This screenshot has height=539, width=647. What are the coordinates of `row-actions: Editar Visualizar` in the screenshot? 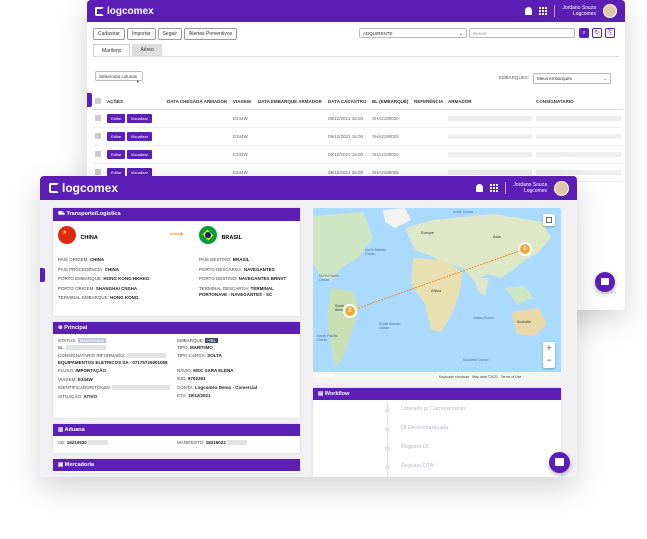 It's located at (135, 136).